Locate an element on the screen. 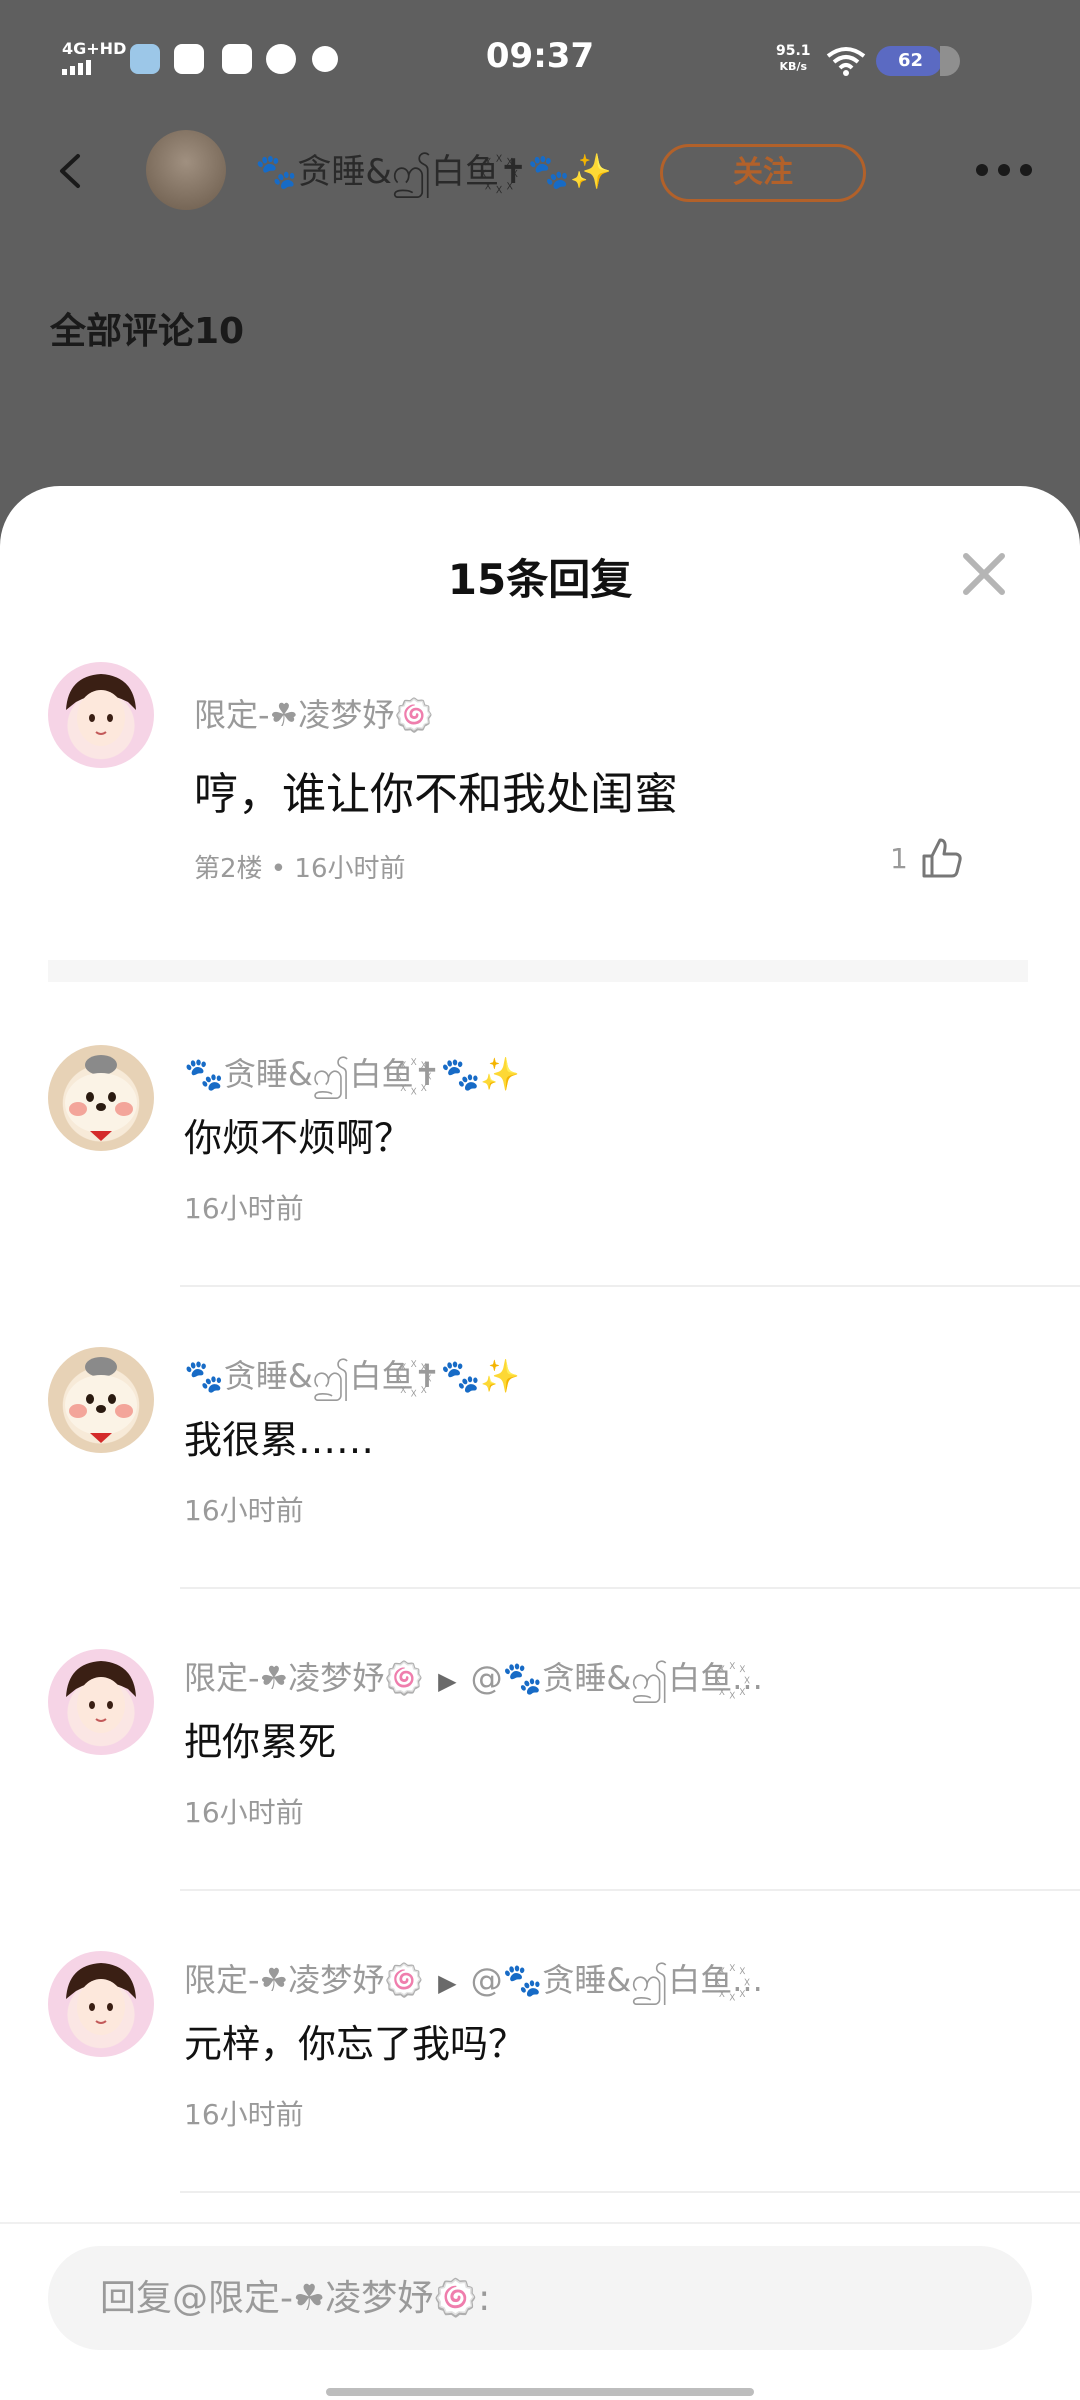 The height and width of the screenshot is (2400, 1080). thumbs-up-icon is located at coordinates (942, 858).